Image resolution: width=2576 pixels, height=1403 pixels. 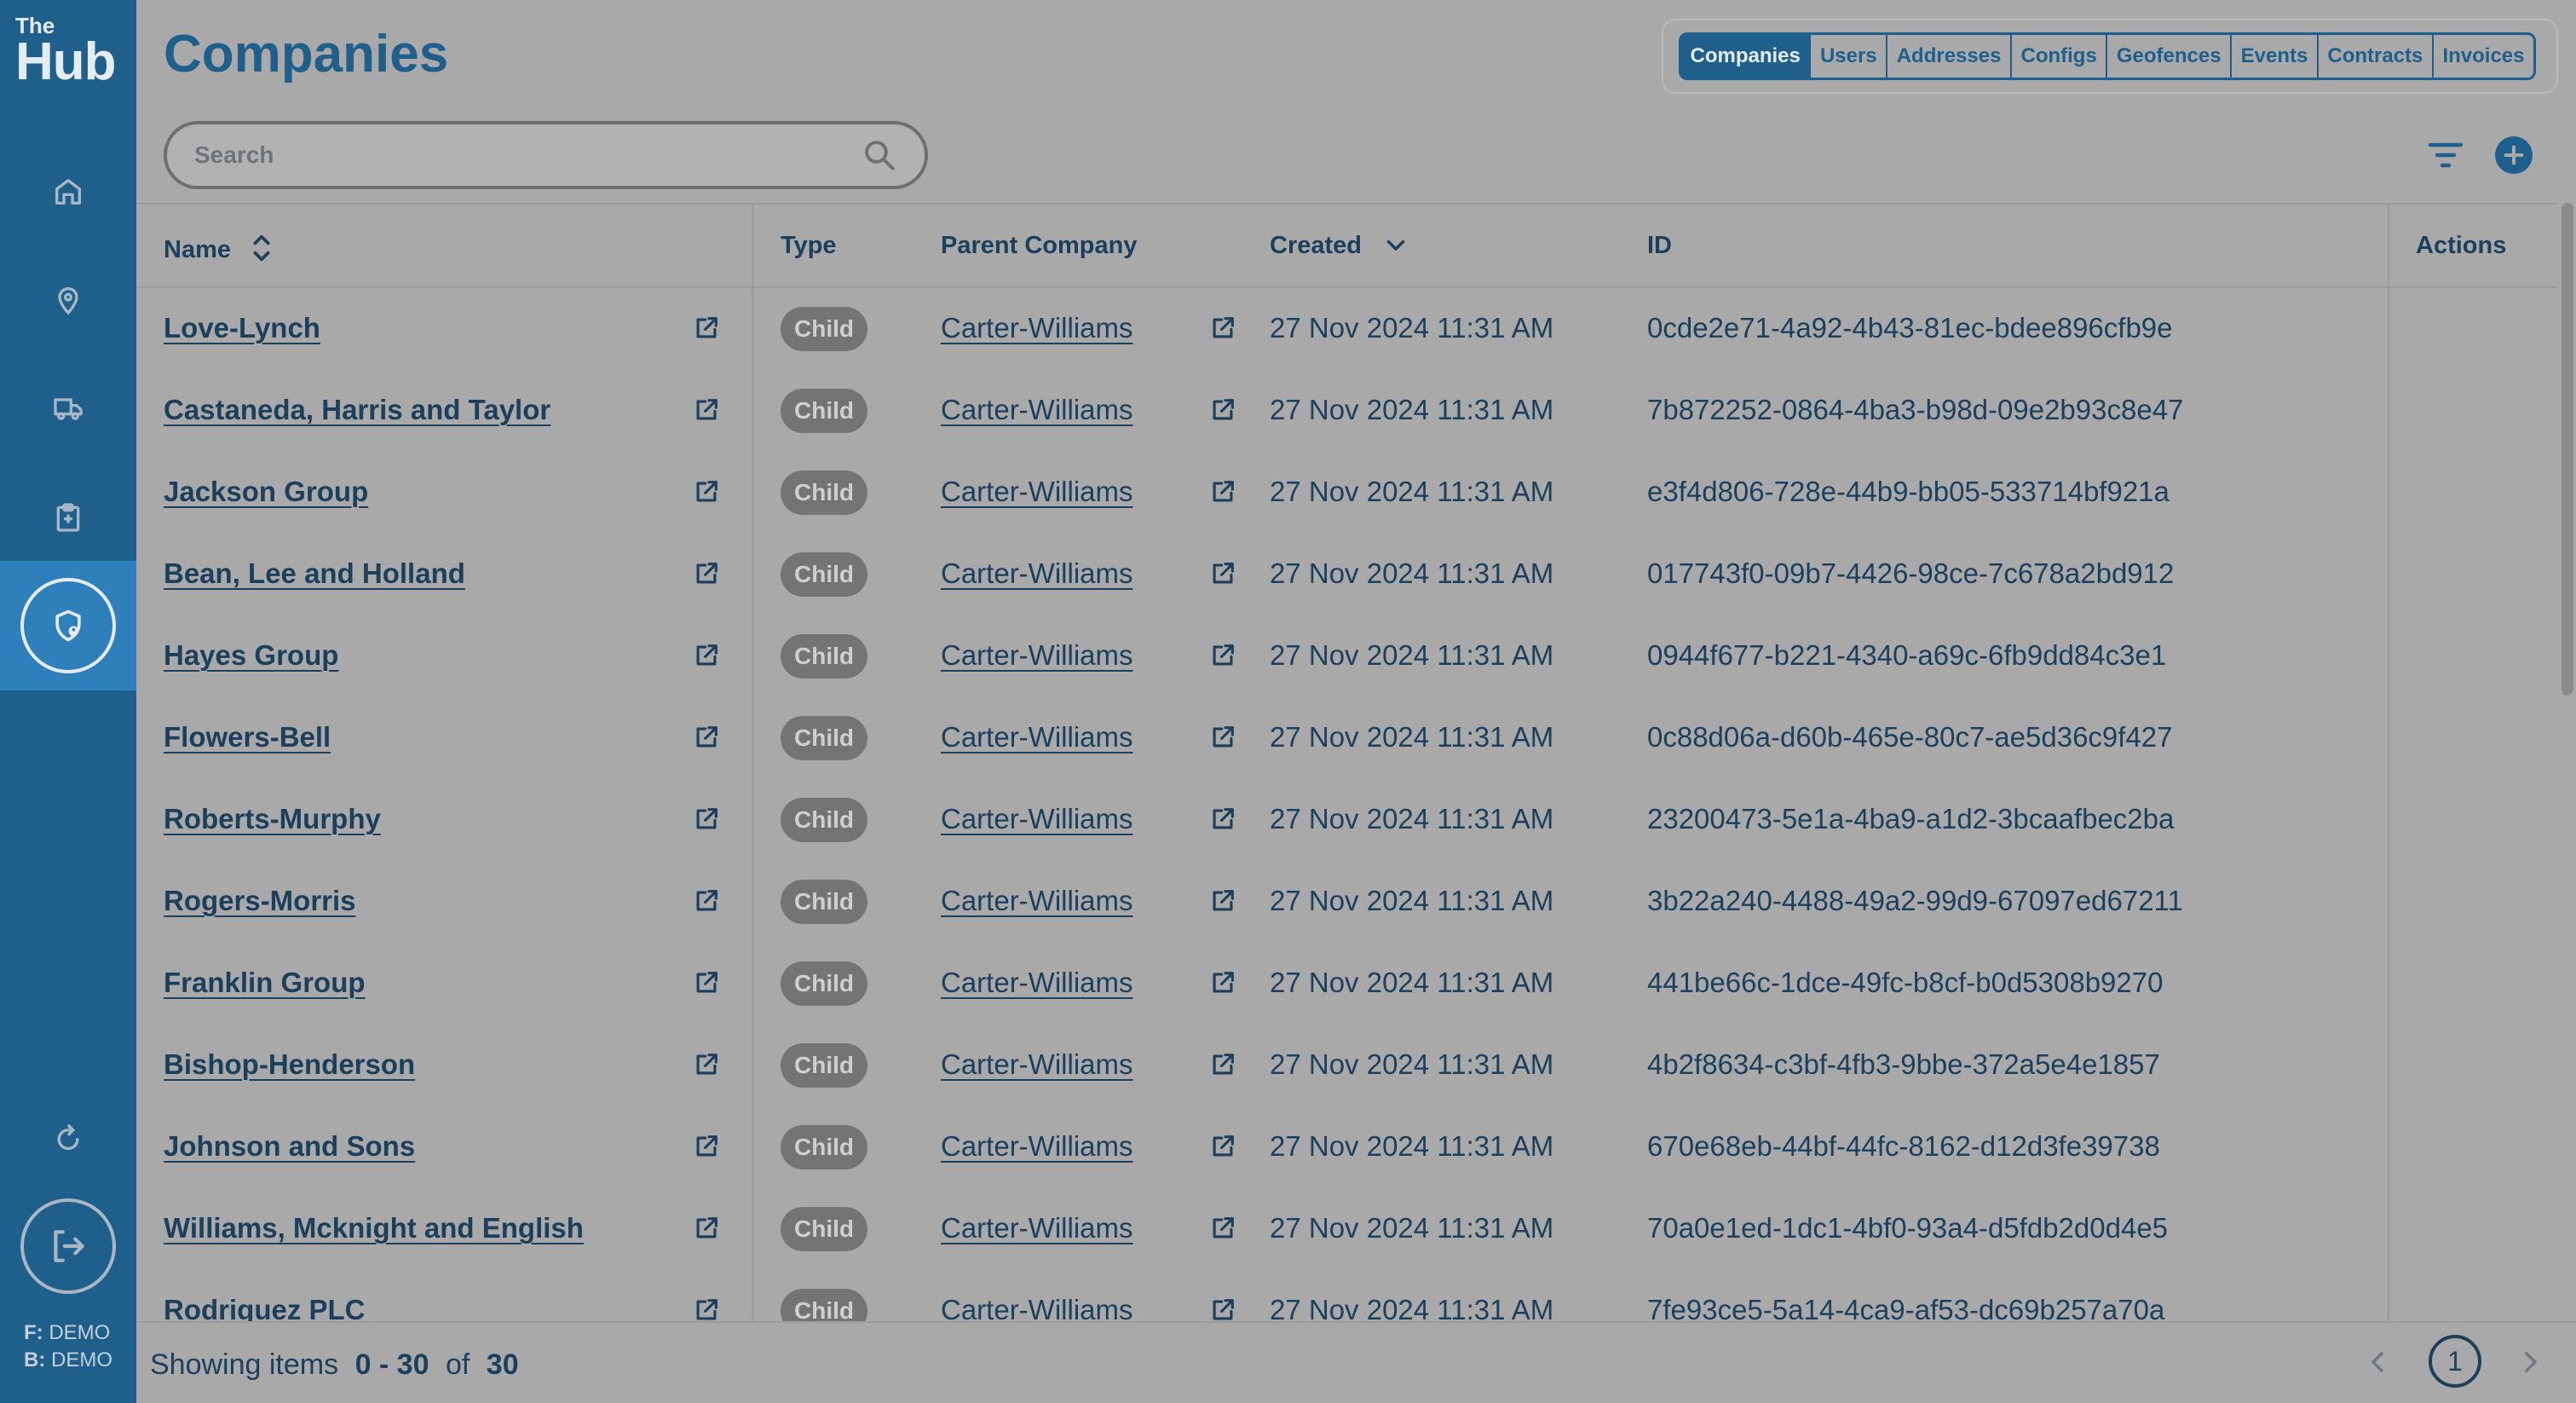 I want to click on company-name-link: Flowers-Bell, so click(x=247, y=737).